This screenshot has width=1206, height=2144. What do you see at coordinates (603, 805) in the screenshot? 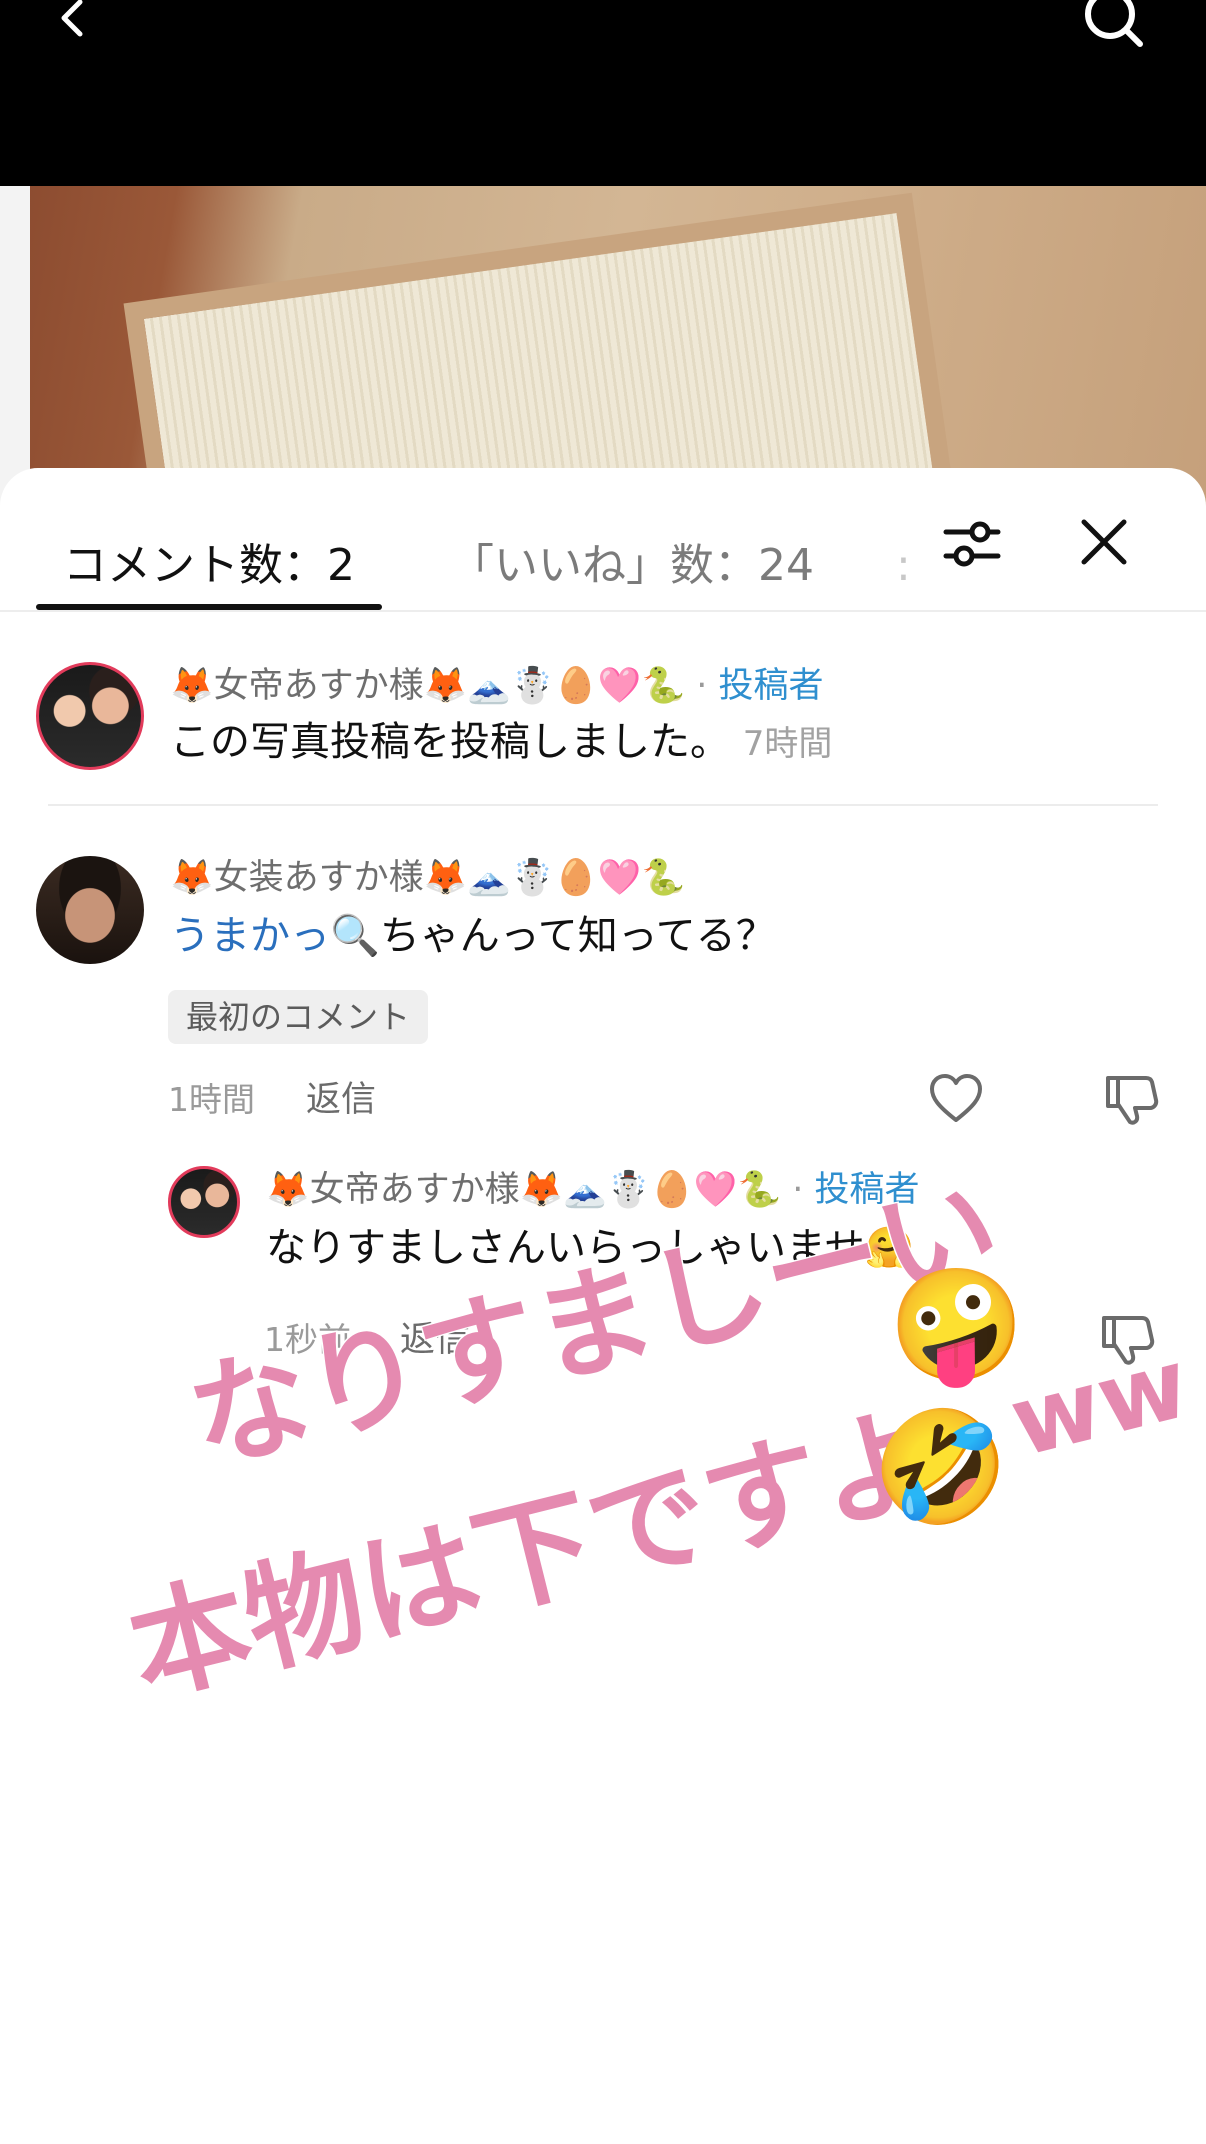
I see `comment-divider` at bounding box center [603, 805].